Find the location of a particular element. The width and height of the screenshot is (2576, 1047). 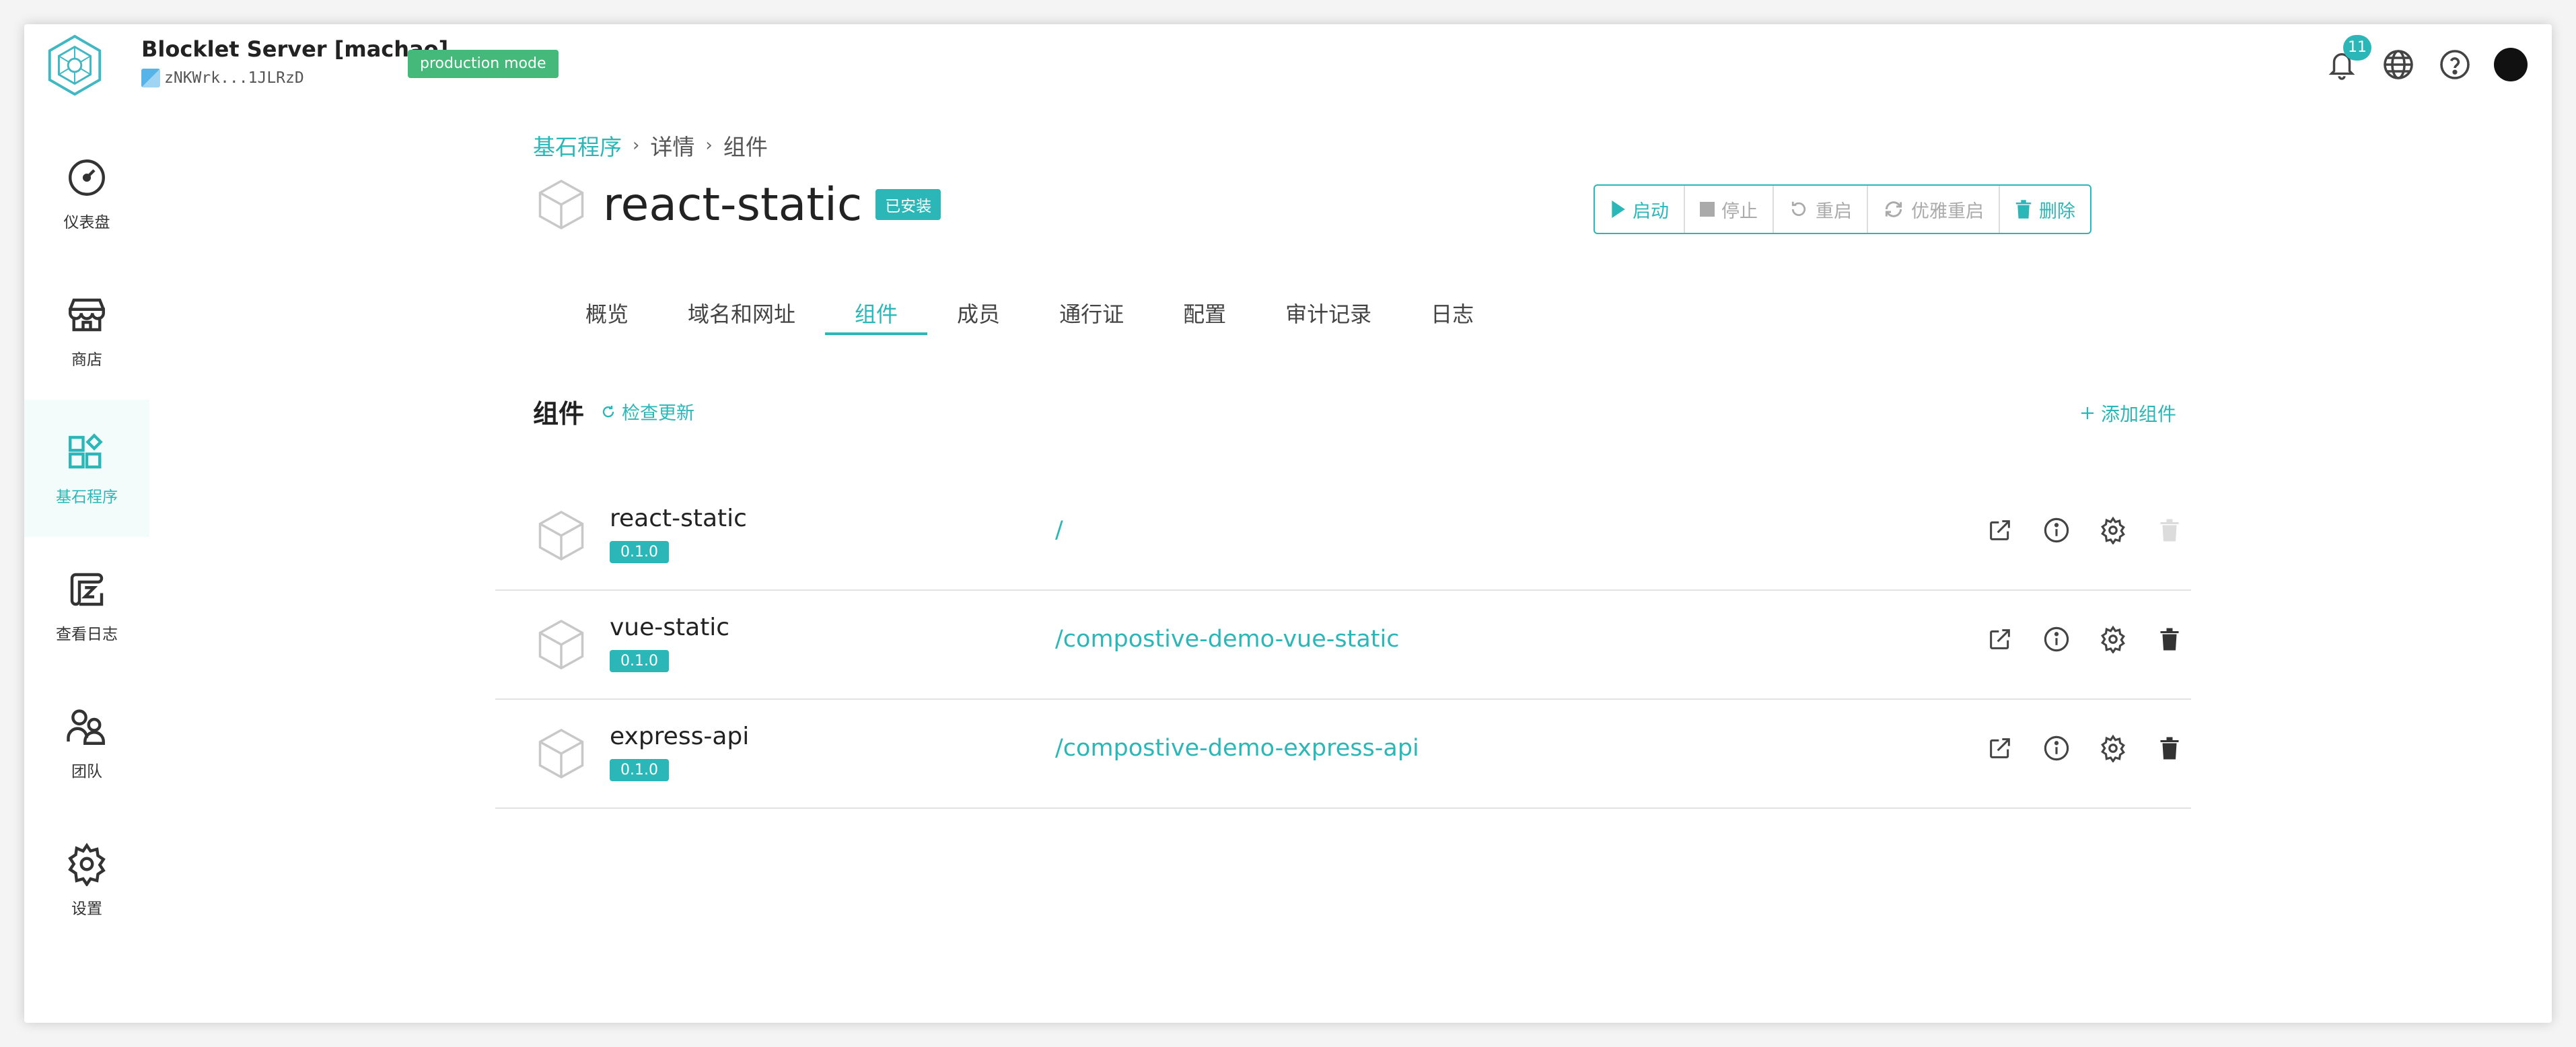

section-title: 组件 is located at coordinates (559, 414).